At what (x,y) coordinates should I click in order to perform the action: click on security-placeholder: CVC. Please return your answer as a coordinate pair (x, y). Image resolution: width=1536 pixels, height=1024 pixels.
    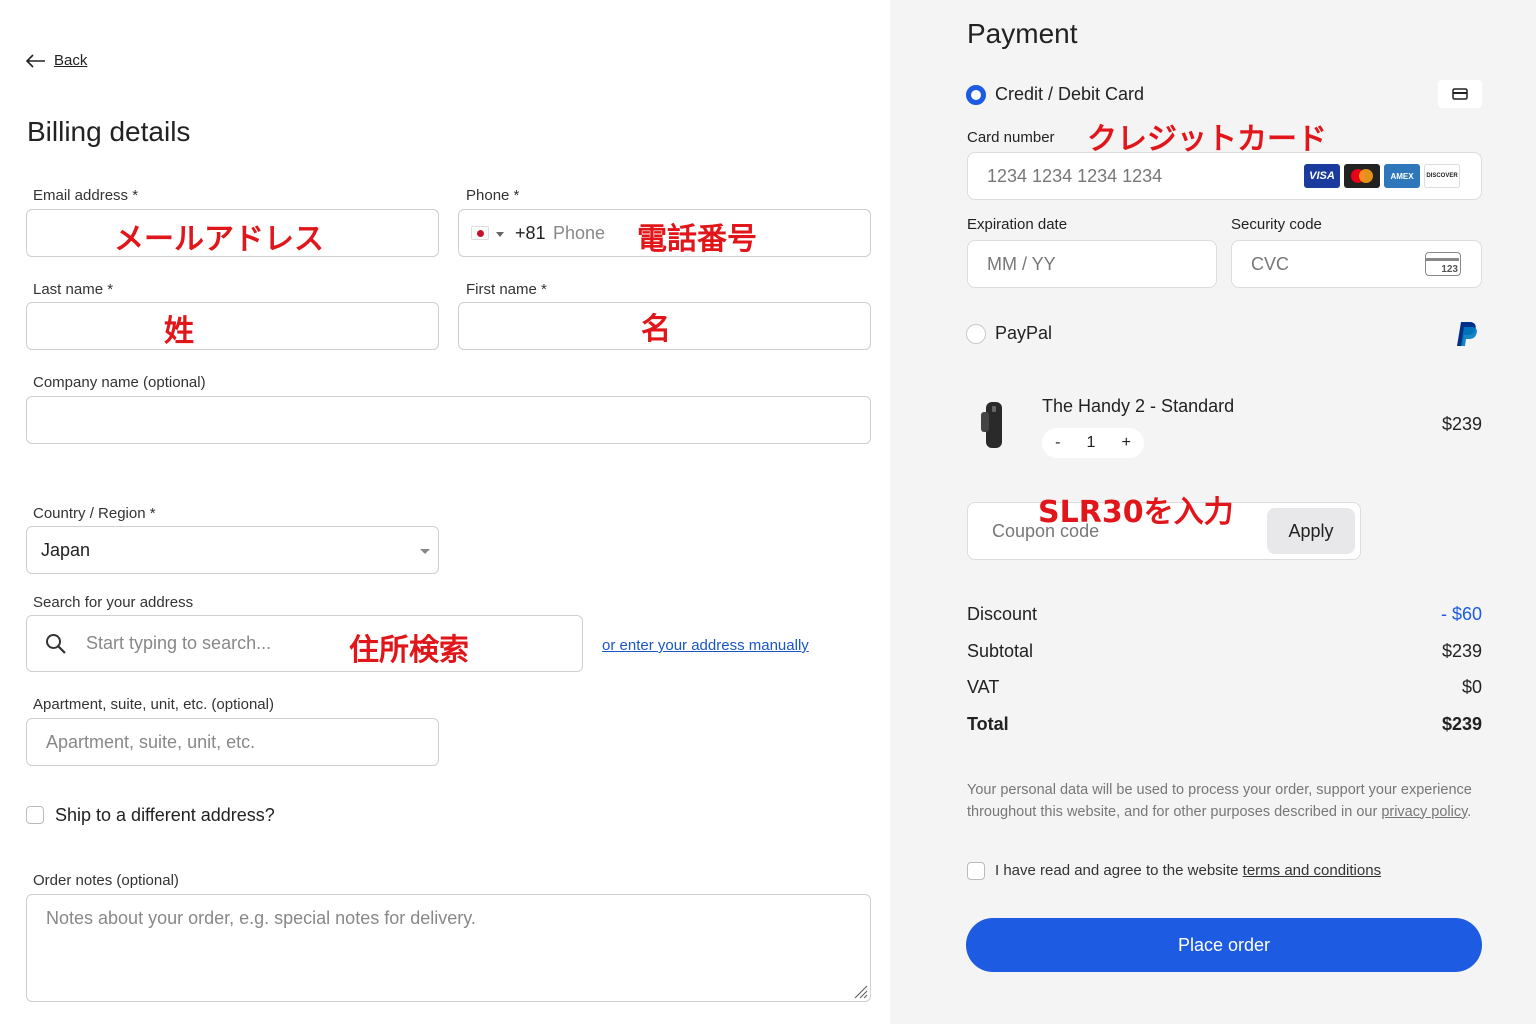
    Looking at the image, I should click on (1270, 264).